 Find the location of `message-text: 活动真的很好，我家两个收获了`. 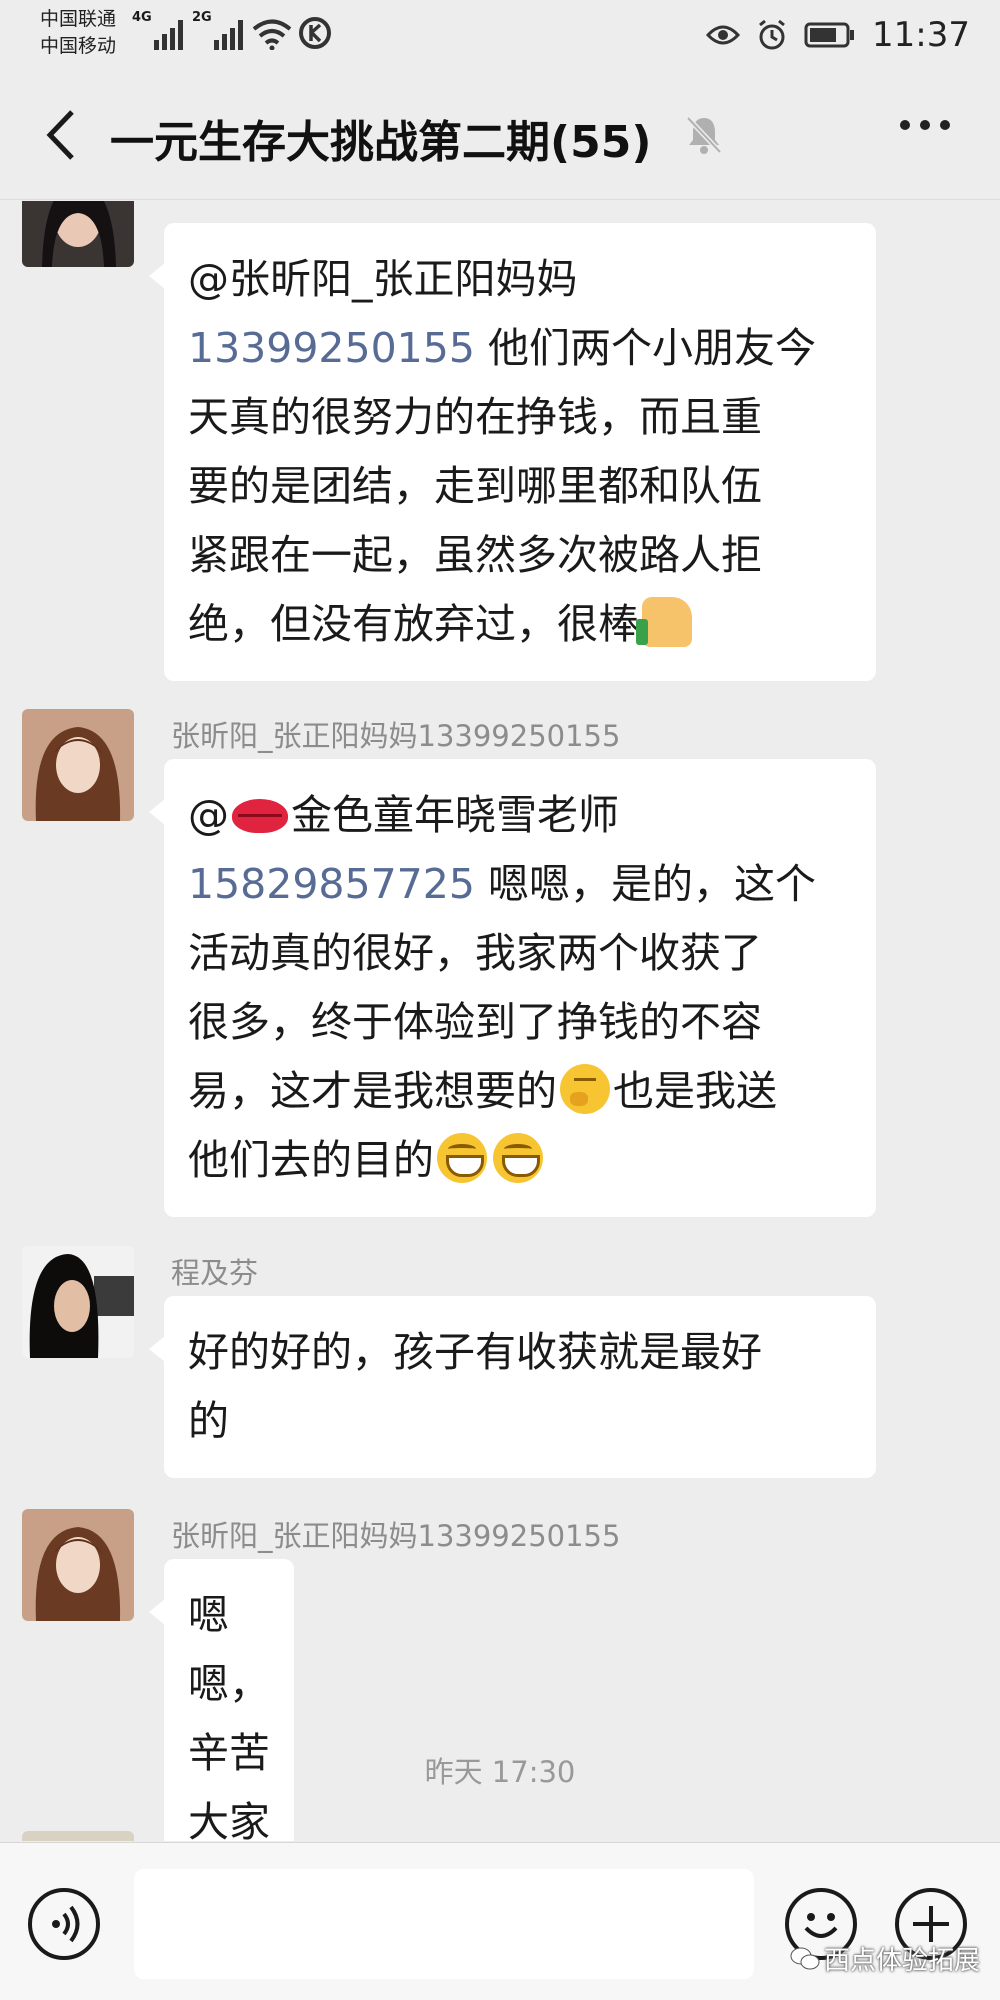

message-text: 活动真的很好，我家两个收获了 is located at coordinates (475, 953).